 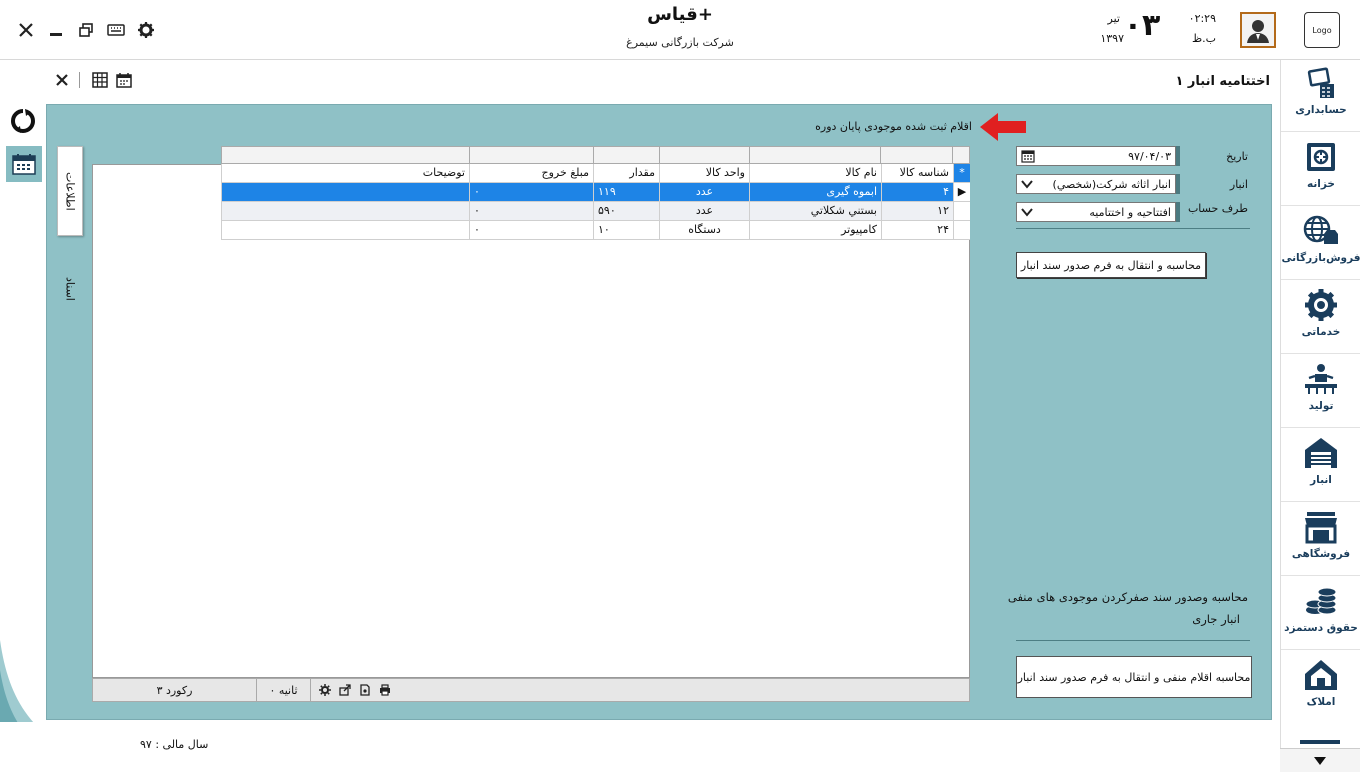 I want to click on refresh-button, so click(x=23, y=121).